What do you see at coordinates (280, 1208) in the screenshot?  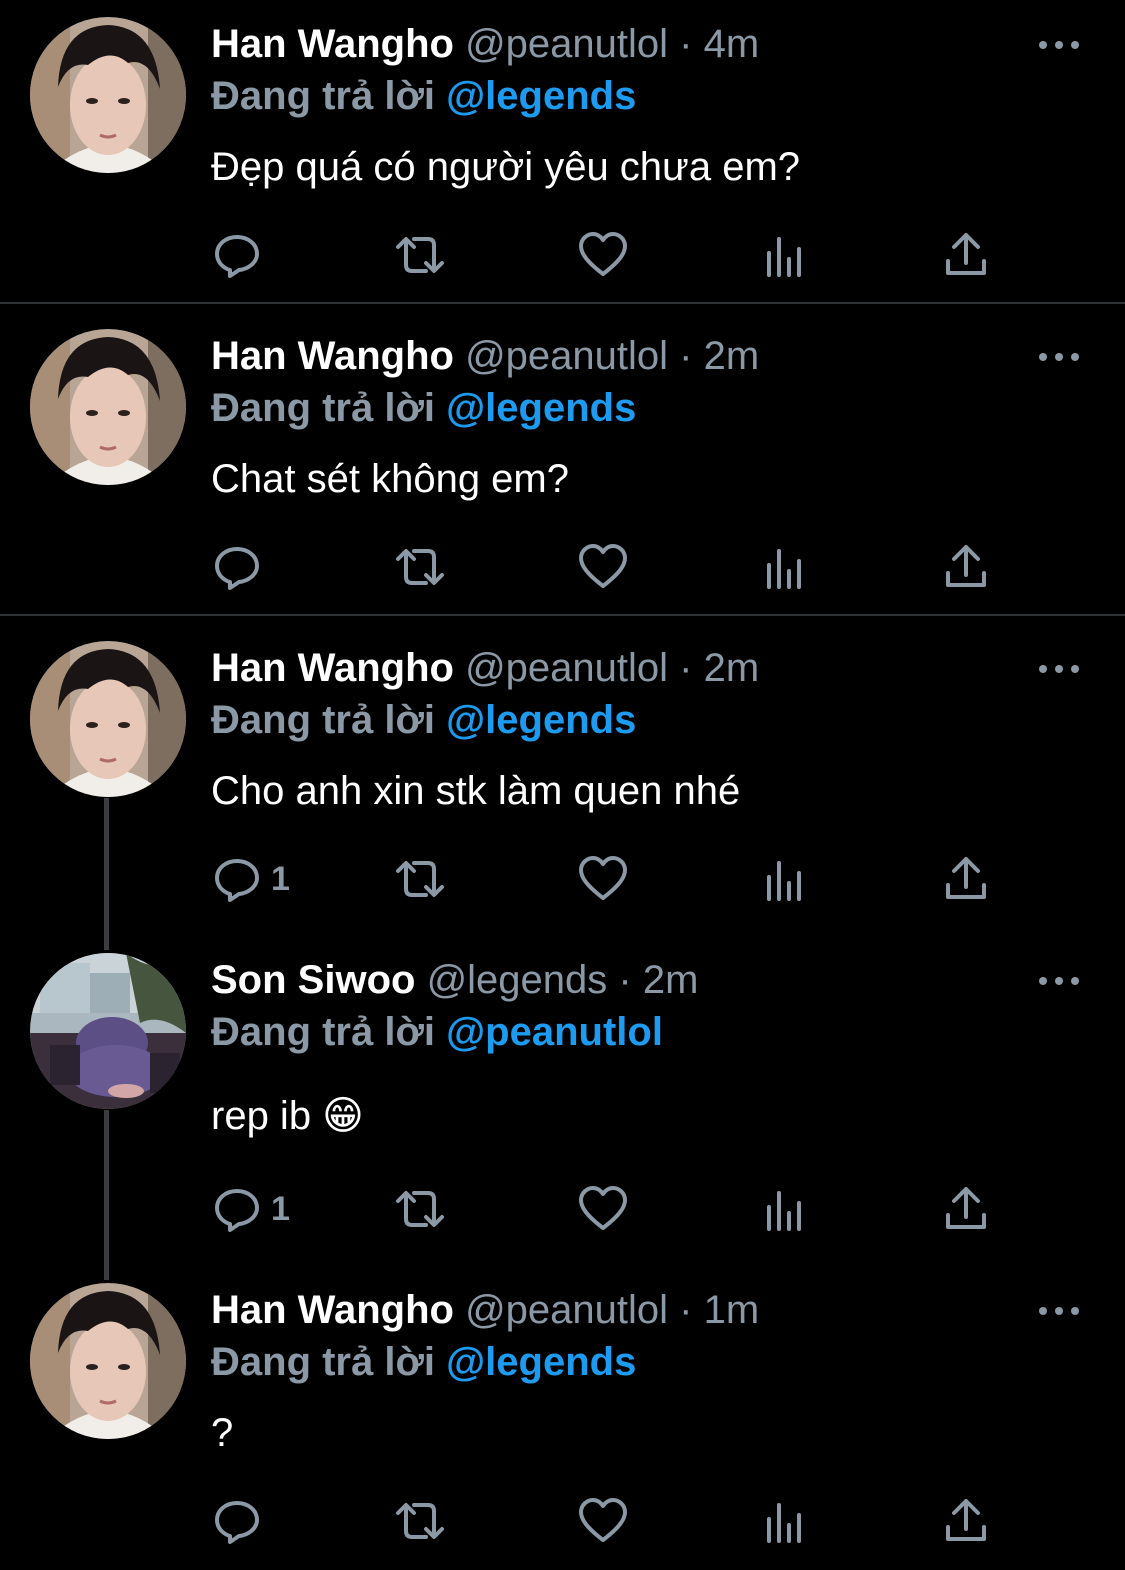 I see `reply-count: 1` at bounding box center [280, 1208].